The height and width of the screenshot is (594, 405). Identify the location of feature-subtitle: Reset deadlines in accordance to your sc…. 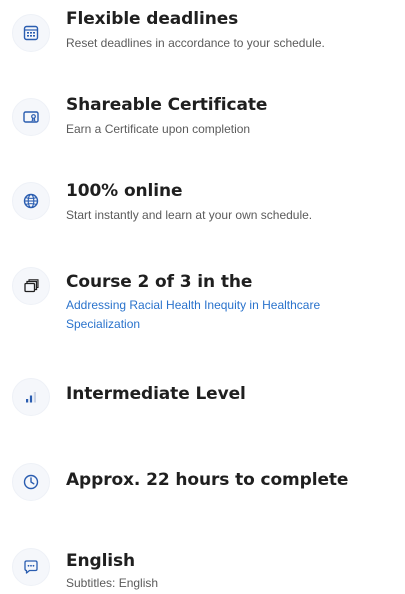
(195, 43).